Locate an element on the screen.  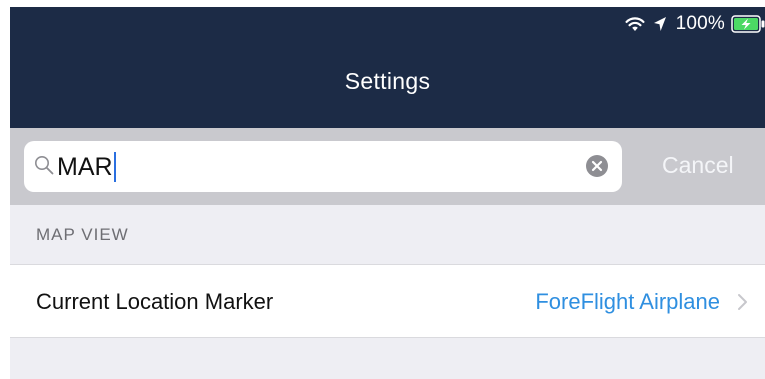
text-caret is located at coordinates (114, 167).